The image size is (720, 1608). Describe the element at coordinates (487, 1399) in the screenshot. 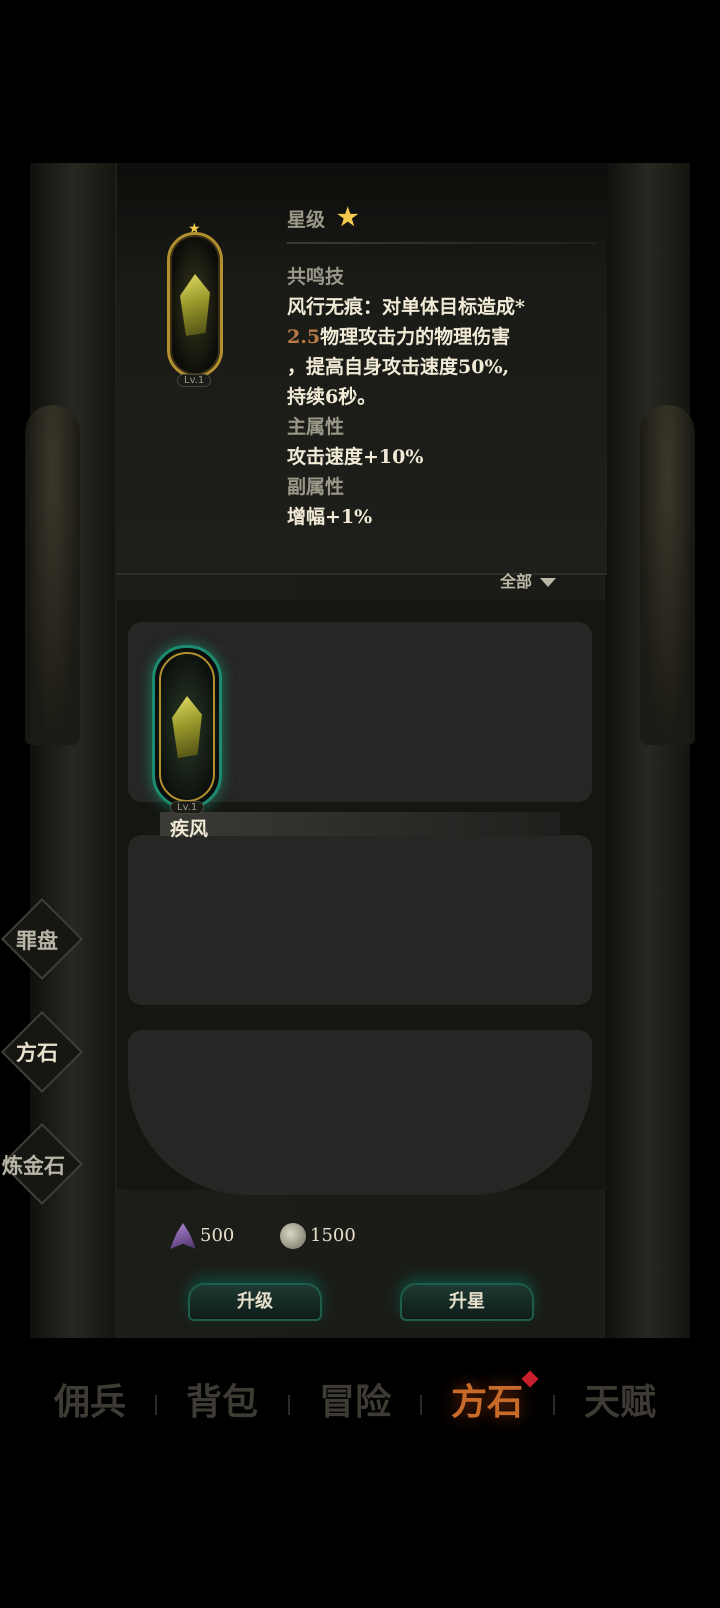

I see `tab-fangshi: 方石` at that location.